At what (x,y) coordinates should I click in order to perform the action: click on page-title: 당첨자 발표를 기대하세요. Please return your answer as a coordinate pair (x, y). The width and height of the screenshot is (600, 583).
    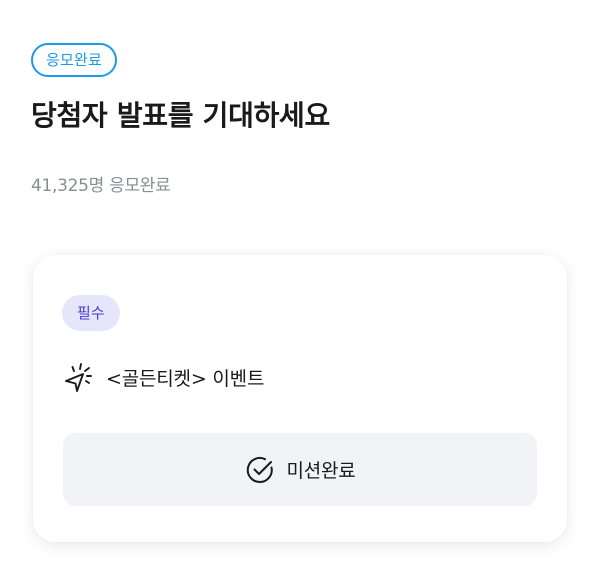
    Looking at the image, I should click on (180, 115).